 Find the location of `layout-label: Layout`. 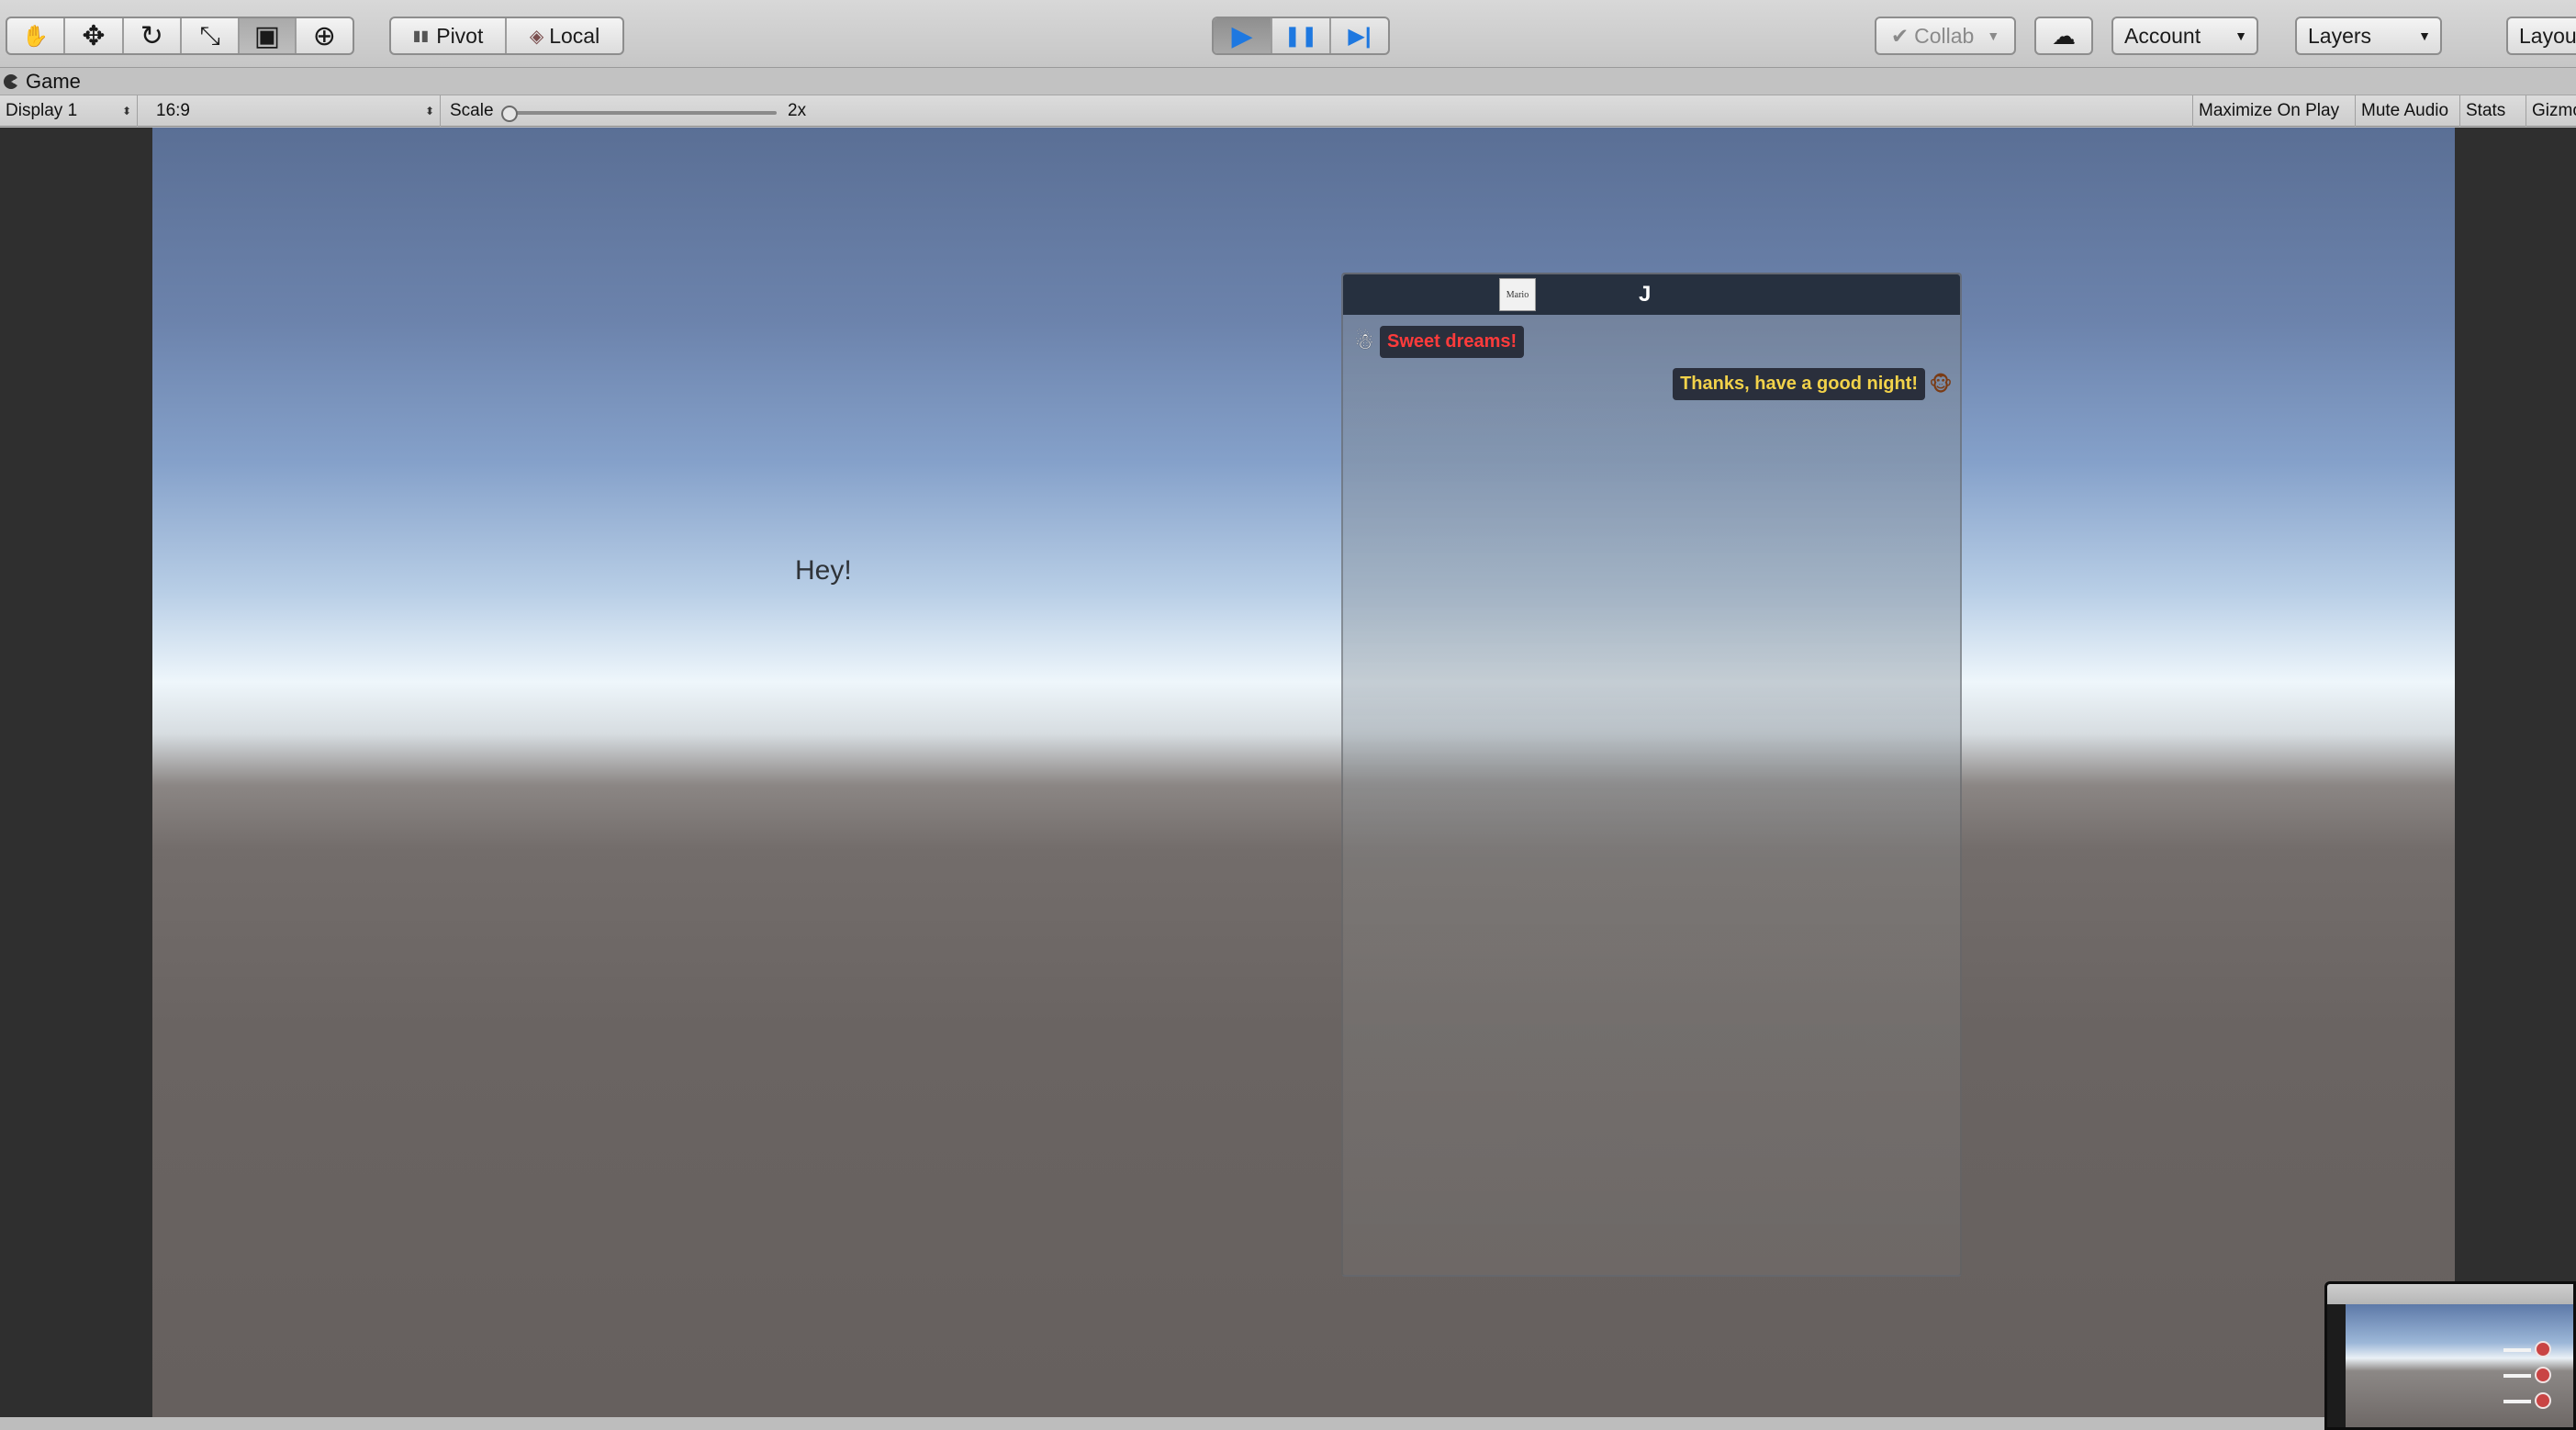

layout-label: Layout is located at coordinates (2547, 35).